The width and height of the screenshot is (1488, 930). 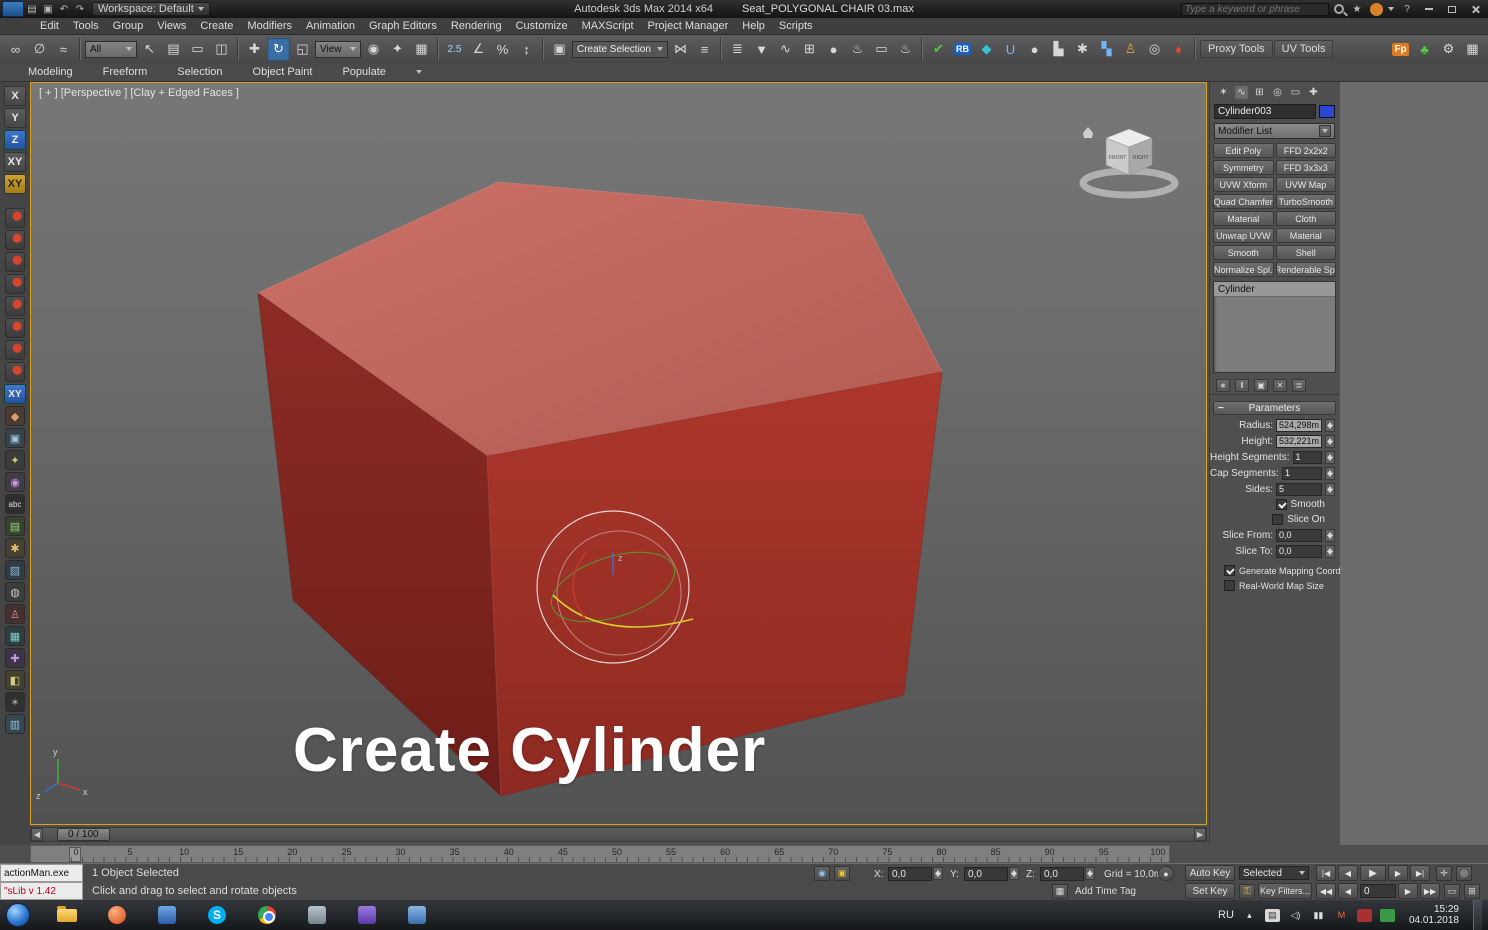 What do you see at coordinates (63, 49) in the screenshot?
I see `bind-to-spacewarp-icon: ≈` at bounding box center [63, 49].